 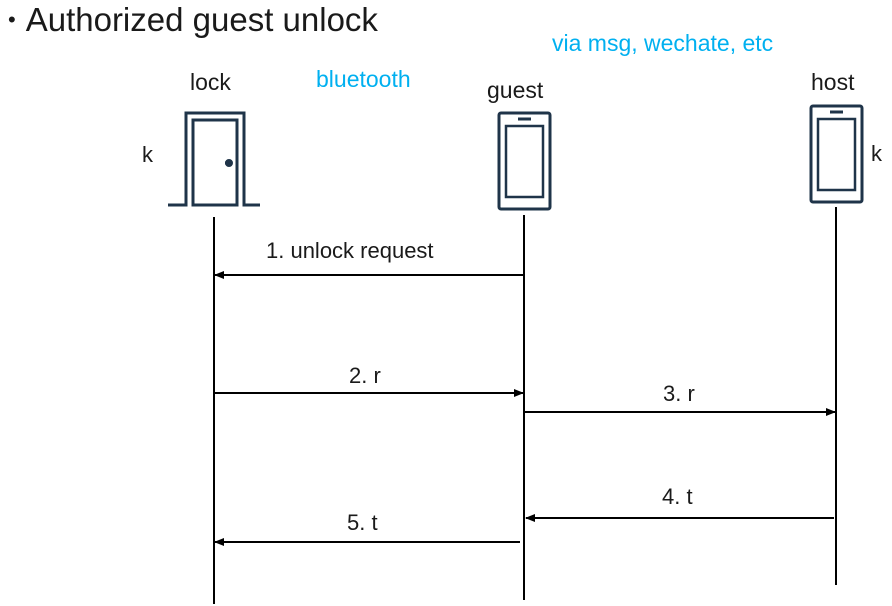 I want to click on message-1-label: 1. unlock request, so click(x=350, y=250).